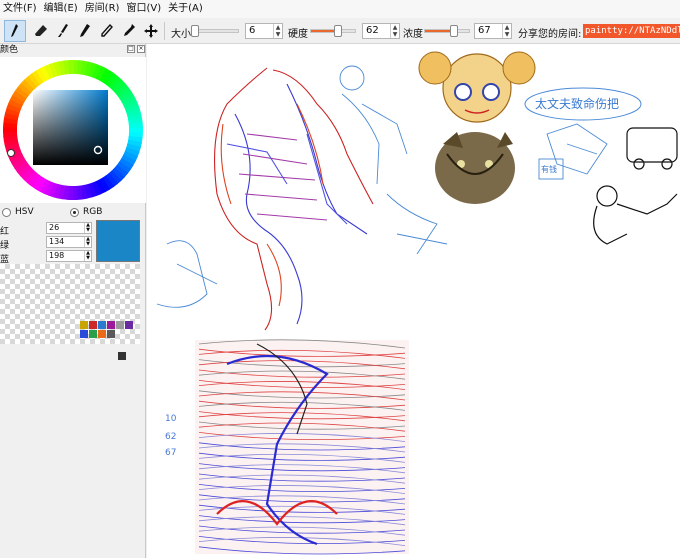 The width and height of the screenshot is (680, 558). Describe the element at coordinates (475, 168) in the screenshot. I see `sketch-leopard-head` at that location.